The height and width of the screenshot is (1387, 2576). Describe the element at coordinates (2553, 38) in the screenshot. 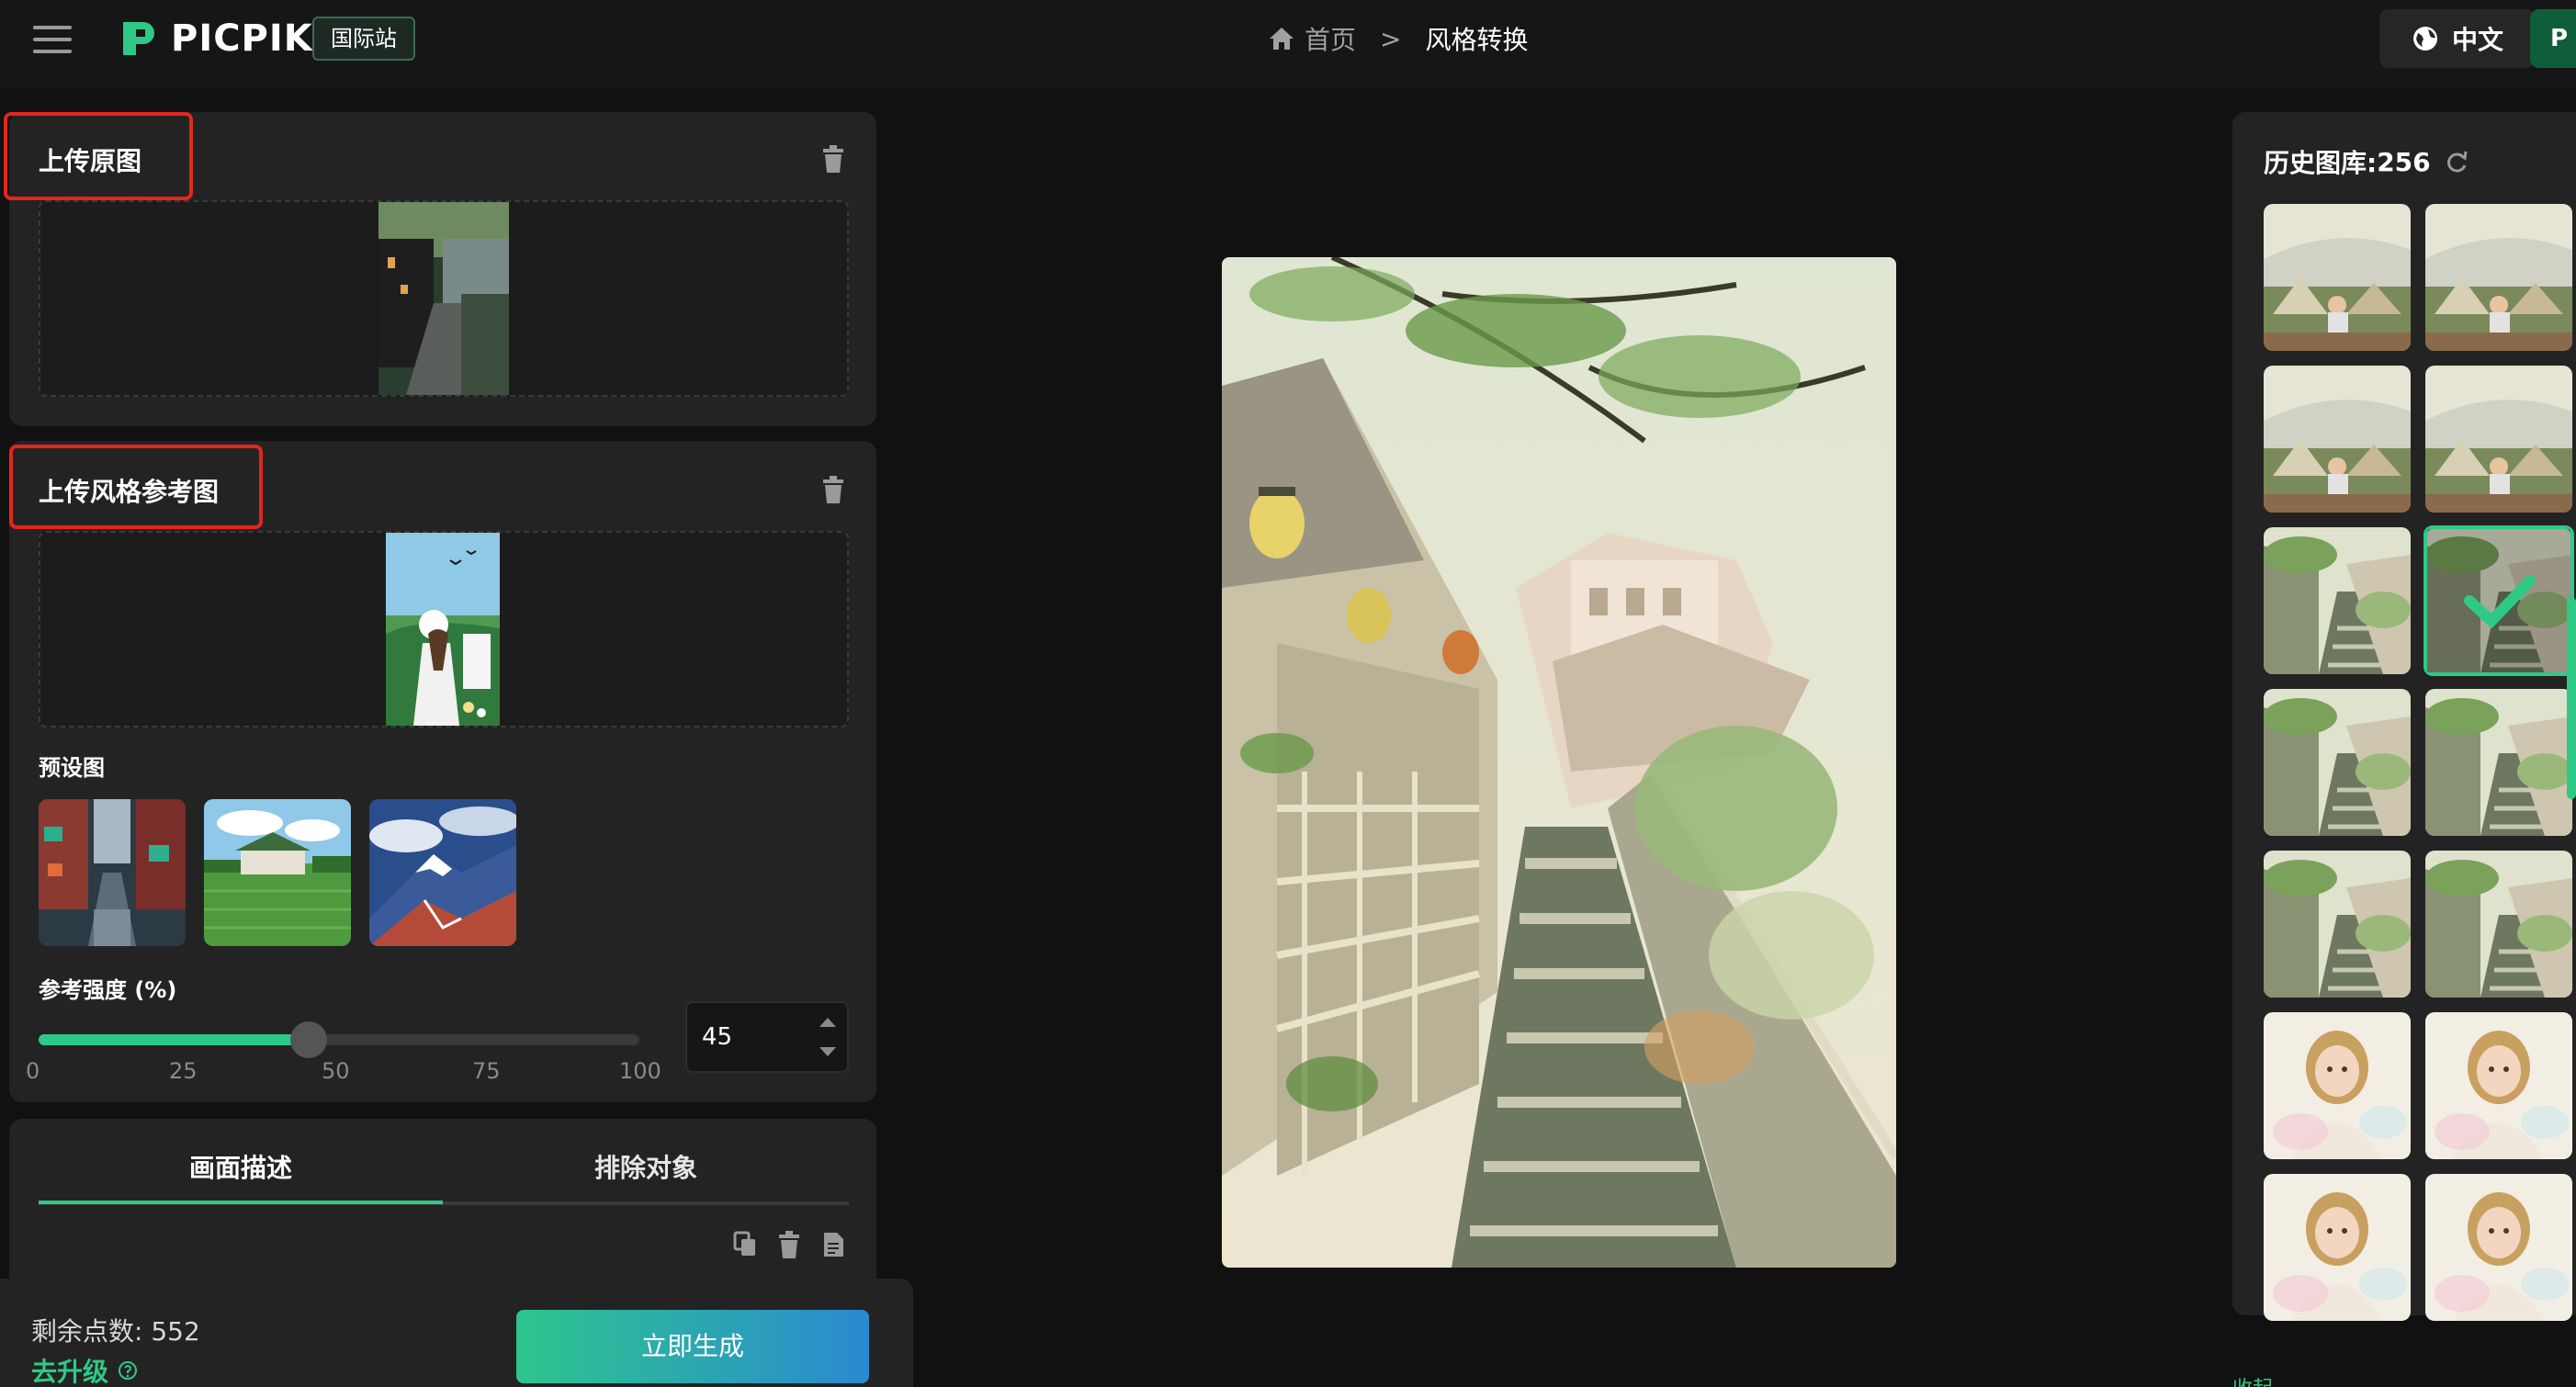

I see `avatar: P` at that location.